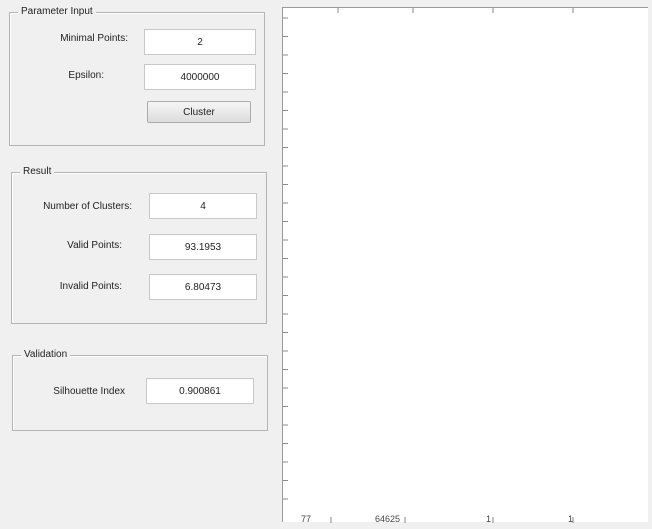  What do you see at coordinates (203, 206) in the screenshot?
I see `number-of-clusters-field: 4` at bounding box center [203, 206].